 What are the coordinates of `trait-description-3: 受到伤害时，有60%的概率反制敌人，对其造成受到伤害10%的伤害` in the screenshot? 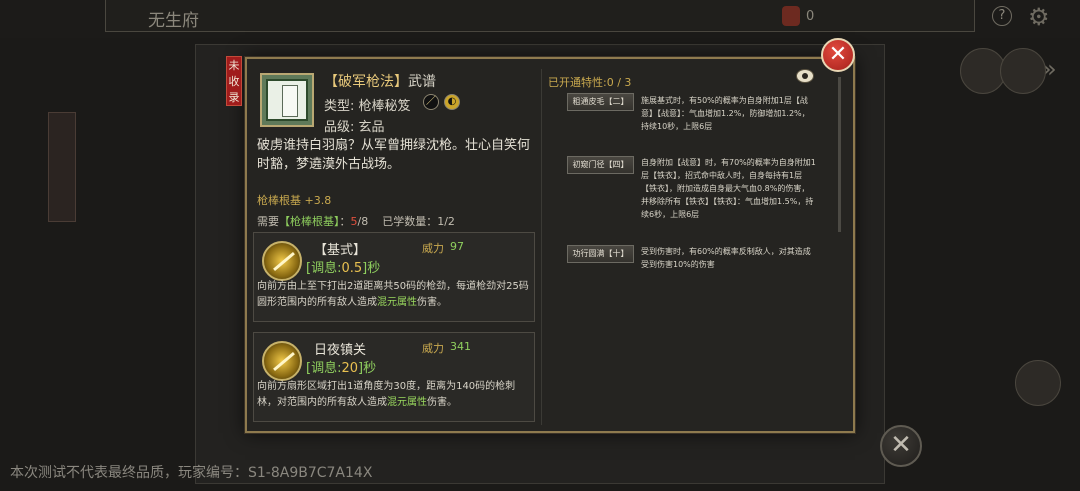 It's located at (726, 258).